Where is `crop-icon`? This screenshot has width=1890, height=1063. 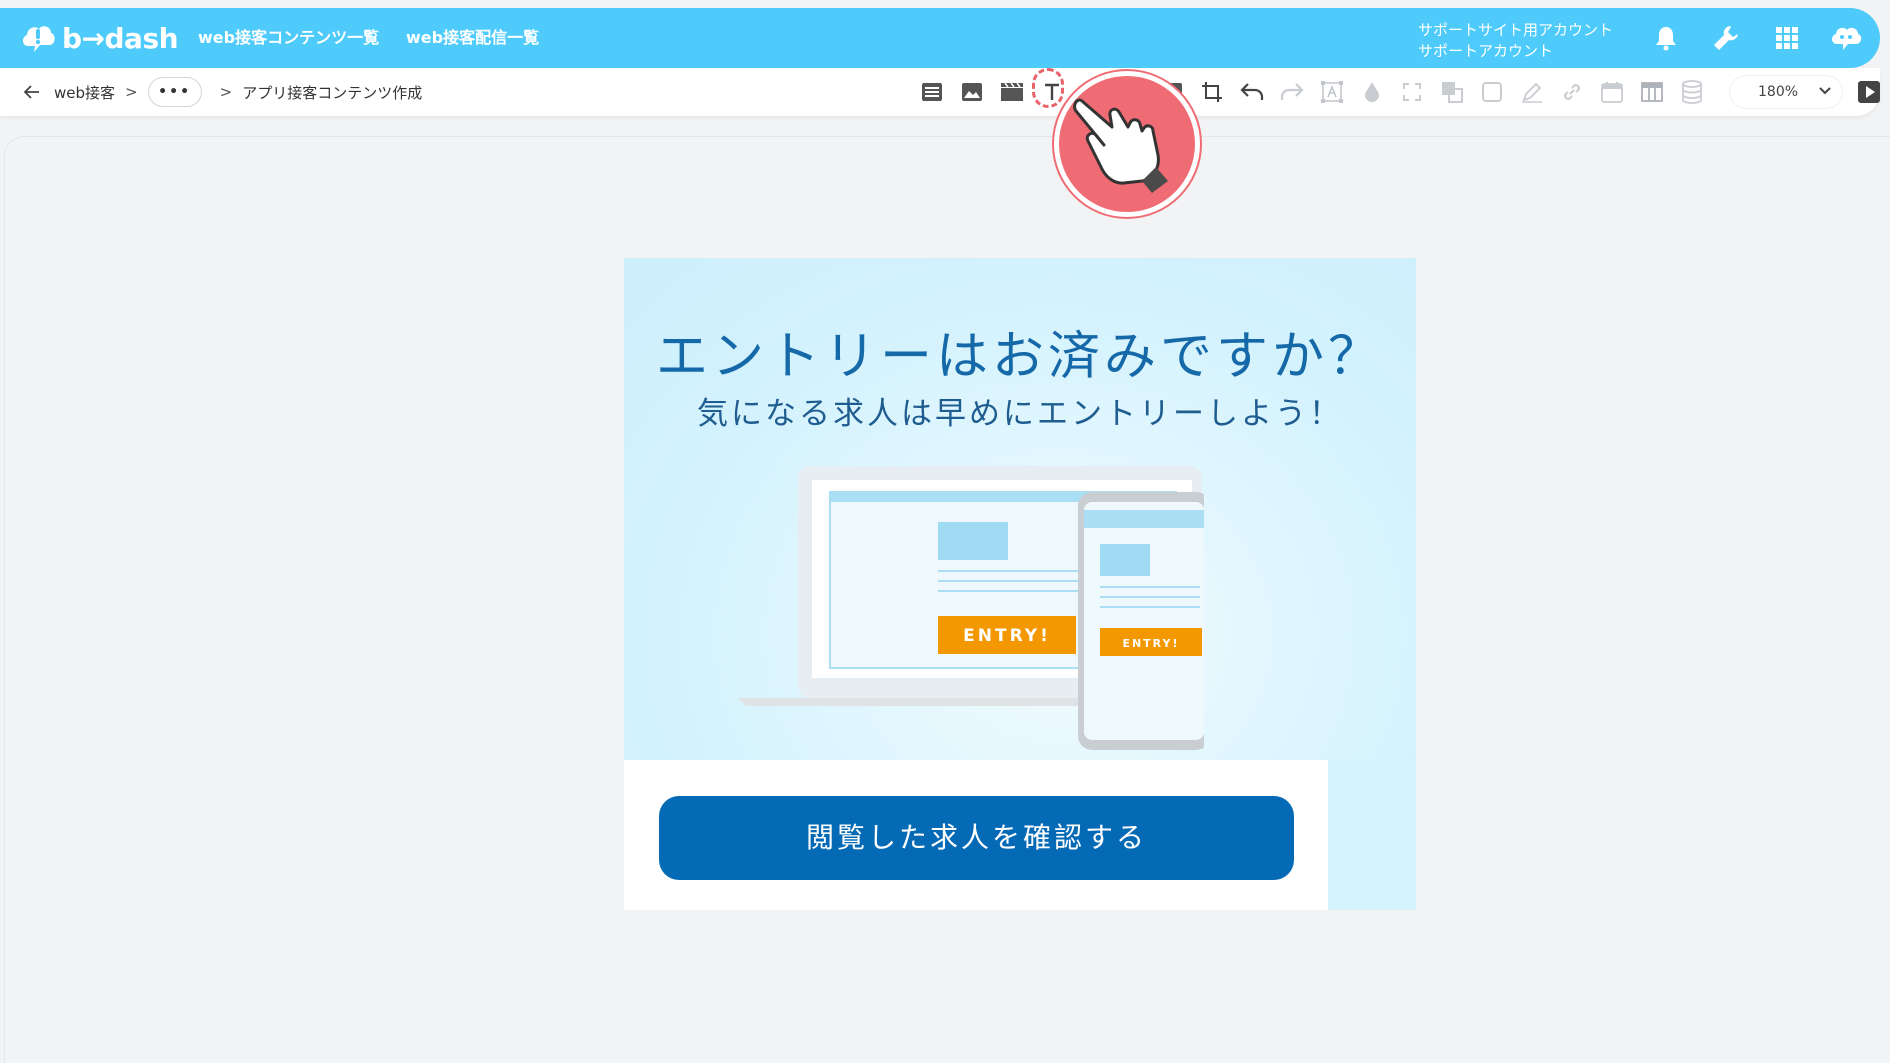 crop-icon is located at coordinates (1212, 92).